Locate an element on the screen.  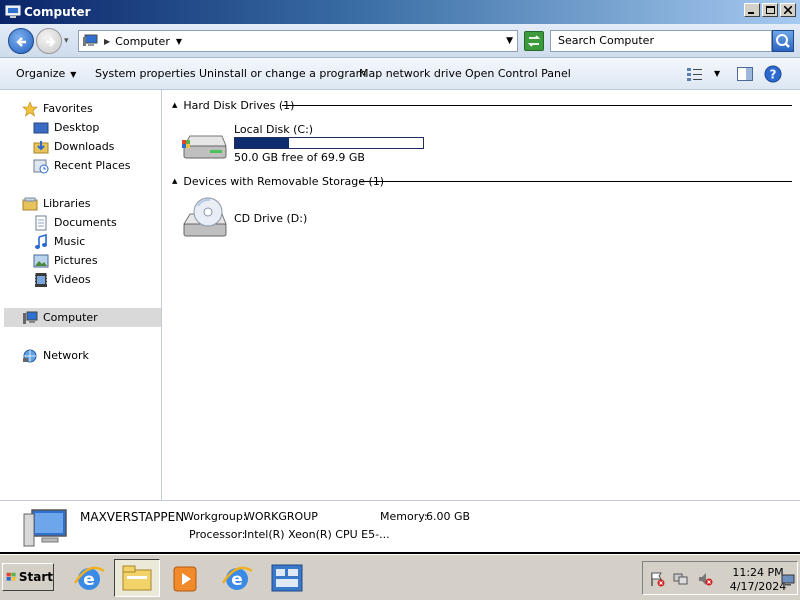
memory-label: Memory: is located at coordinates (404, 516).